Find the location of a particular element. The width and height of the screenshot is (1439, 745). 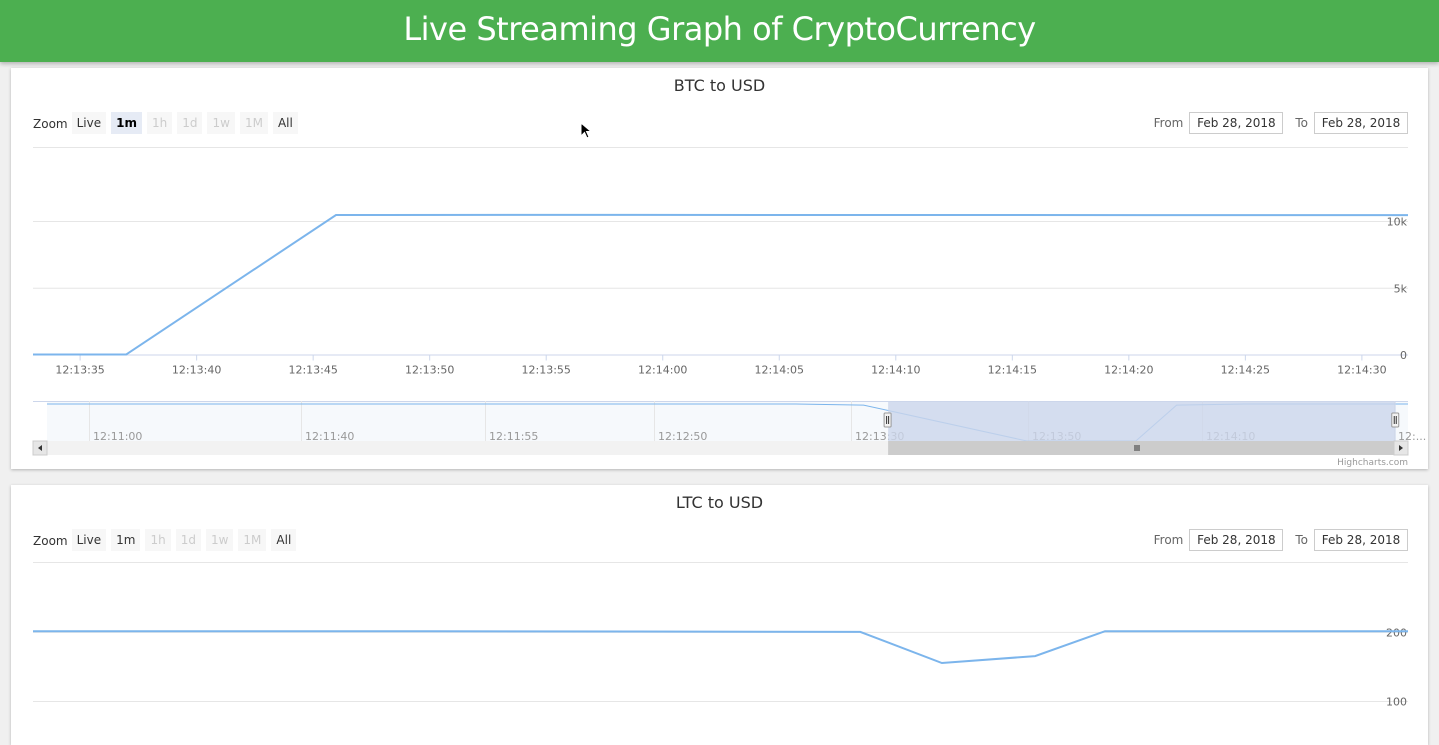

x-tick-label: 12:14:15 is located at coordinates (1012, 370).